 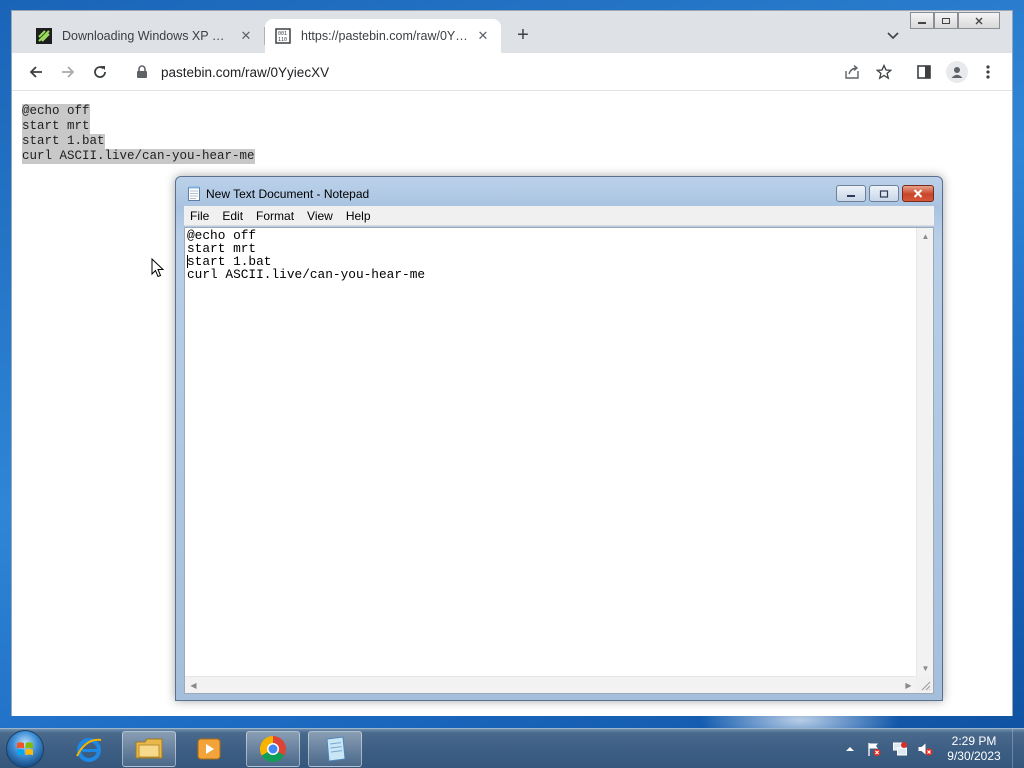 I want to click on taskbar-notepad, so click(x=335, y=749).